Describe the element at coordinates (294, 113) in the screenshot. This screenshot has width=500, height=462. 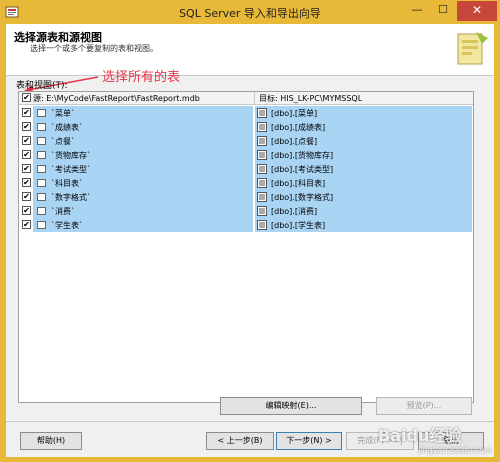
I see `destination-table-name: [dbo].[菜单]` at that location.